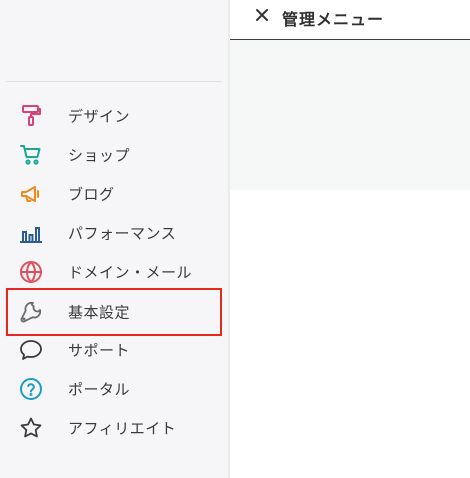  I want to click on sidebar-item-blog: ブログ, so click(114, 194).